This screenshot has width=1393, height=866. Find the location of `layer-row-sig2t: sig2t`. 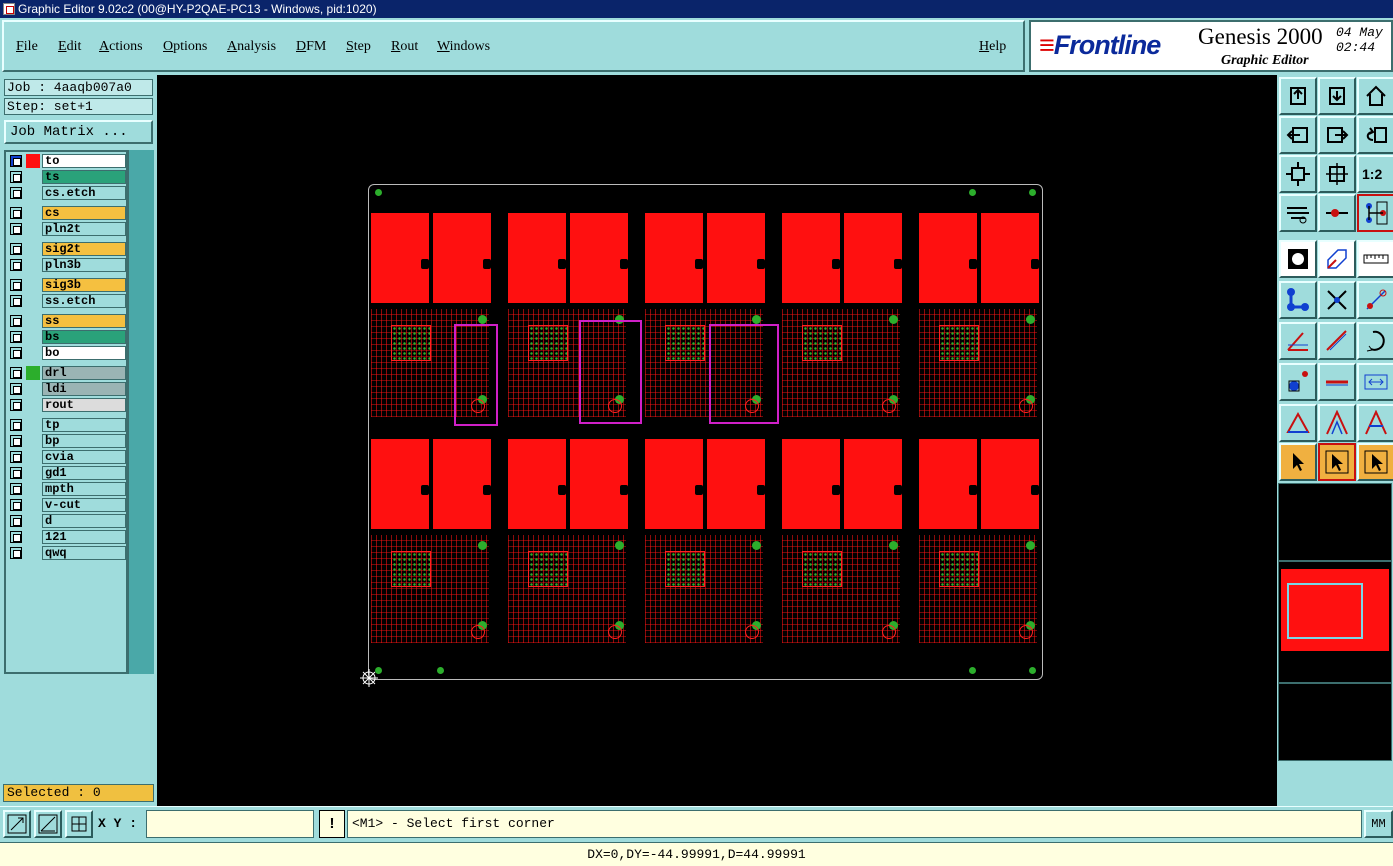

layer-row-sig2t: sig2t is located at coordinates (67, 249).